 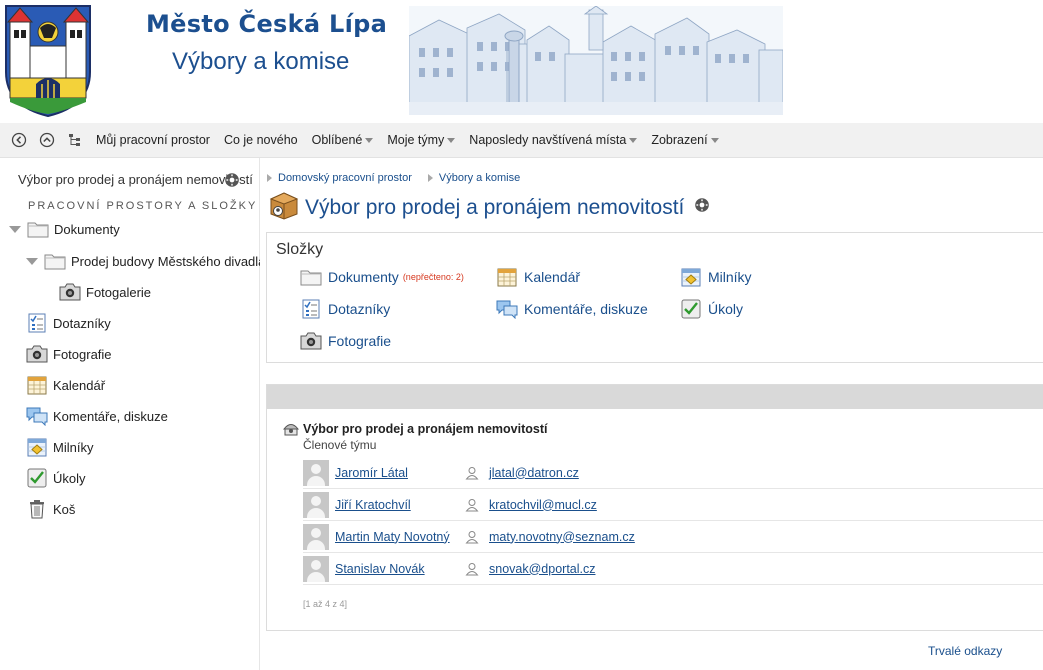 What do you see at coordinates (300, 249) in the screenshot?
I see `folders-heading: Složky` at bounding box center [300, 249].